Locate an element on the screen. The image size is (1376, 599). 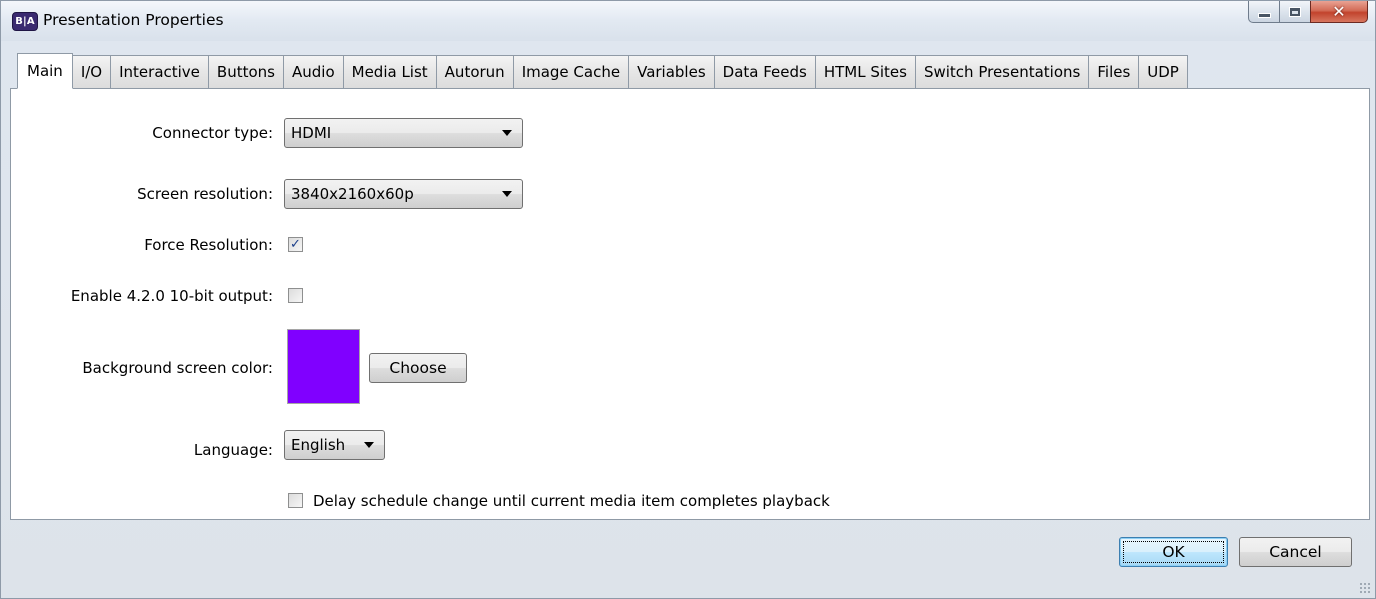
tab-main: Main is located at coordinates (45, 71).